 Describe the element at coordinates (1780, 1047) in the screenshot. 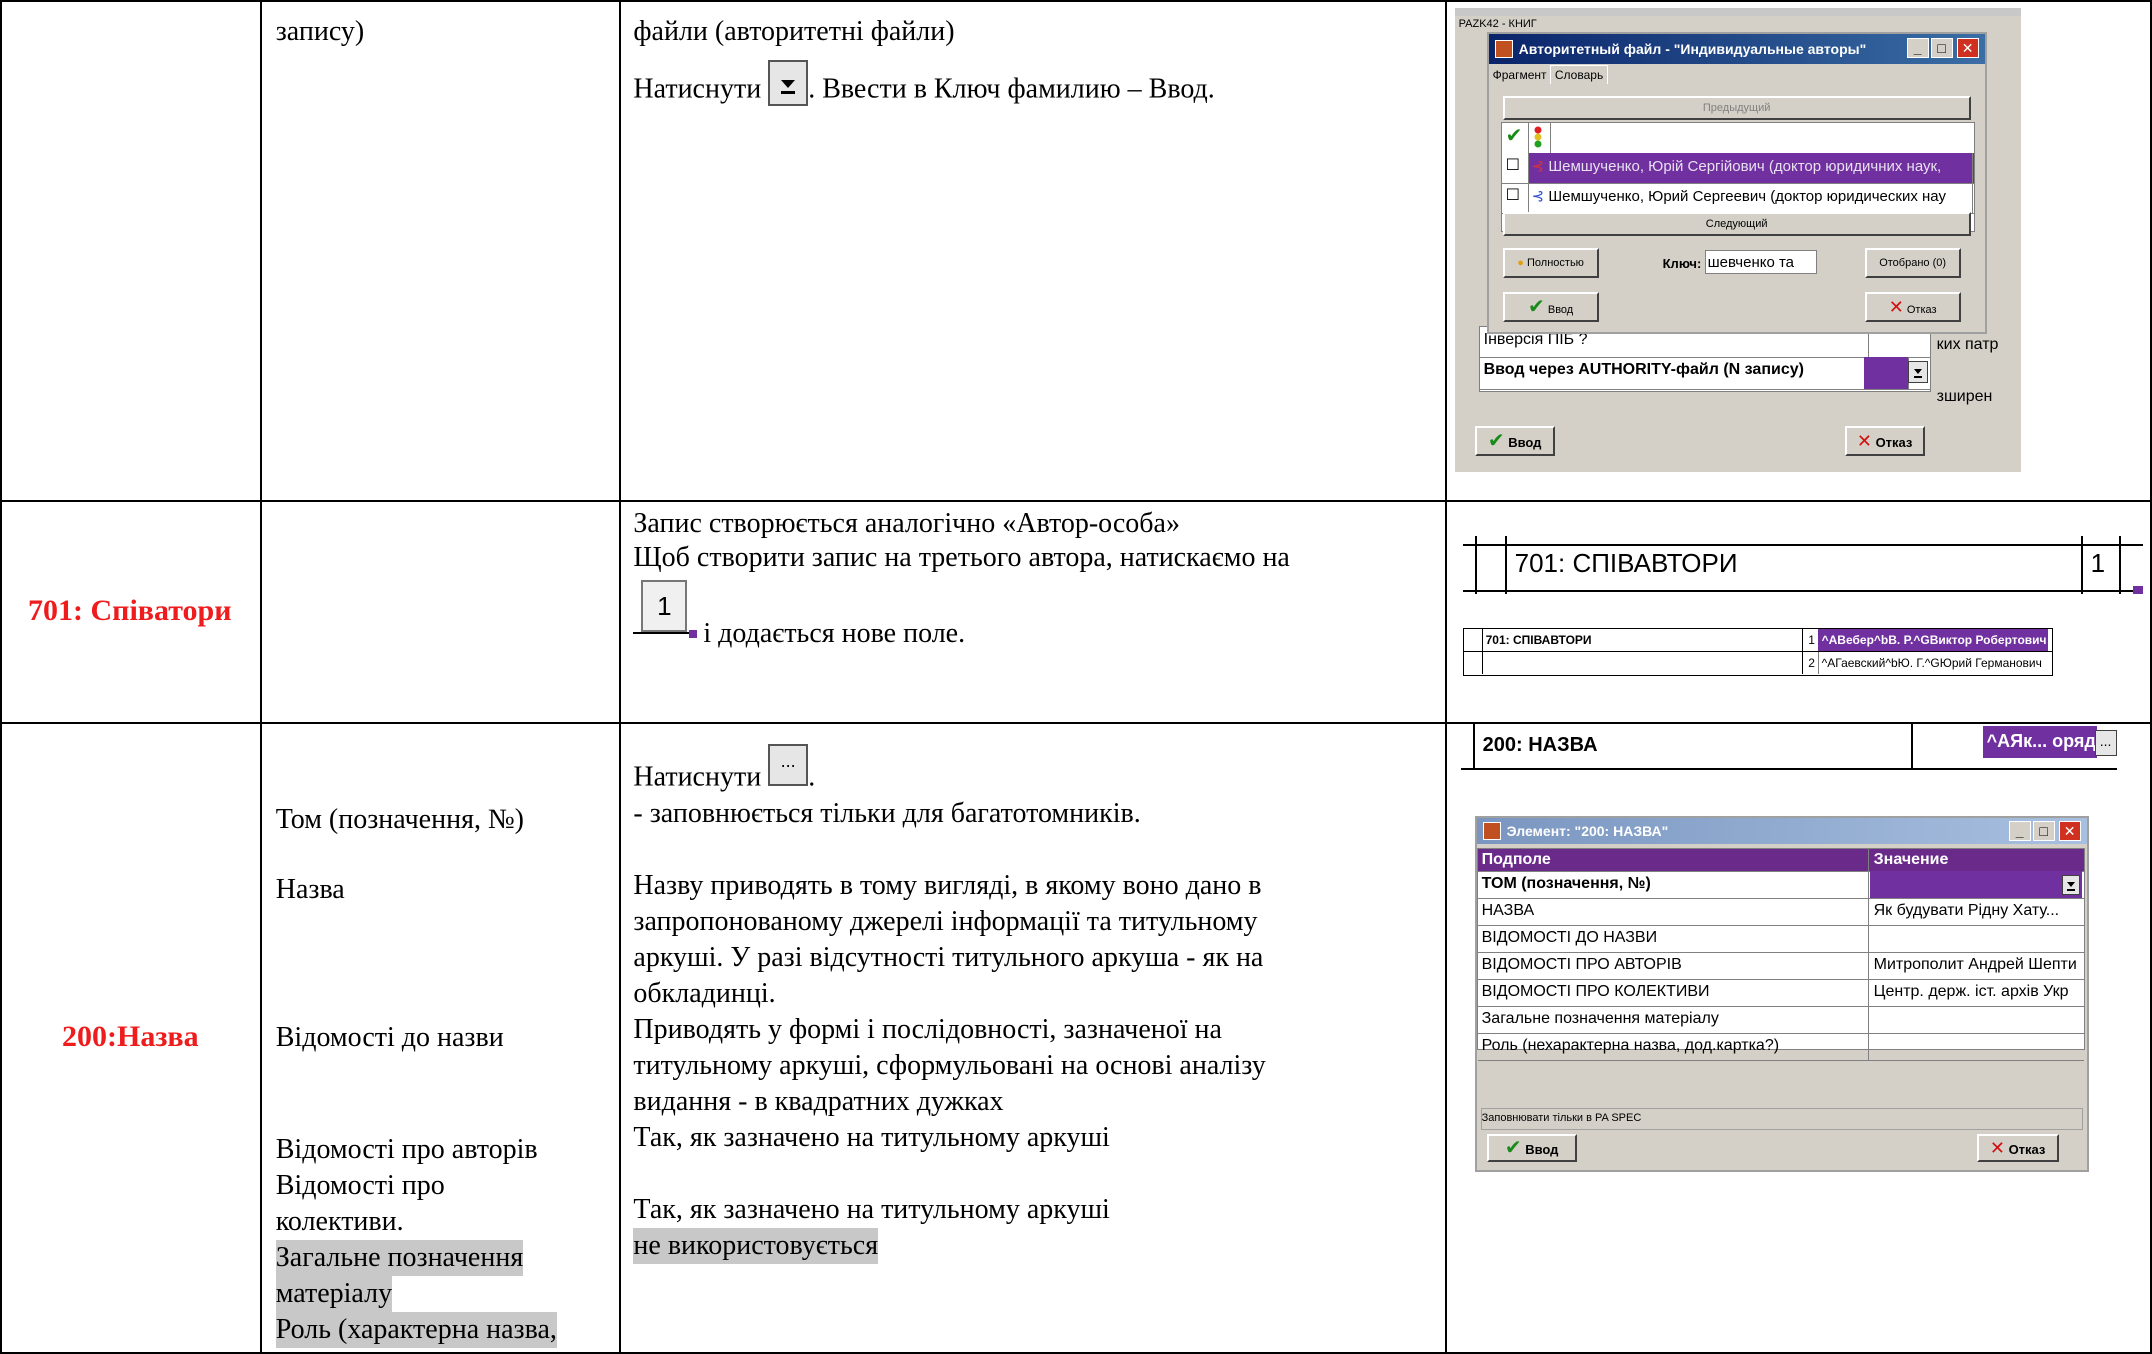

I see `grid-row: Роль (нехарактерна назва, дод.картка?)` at that location.